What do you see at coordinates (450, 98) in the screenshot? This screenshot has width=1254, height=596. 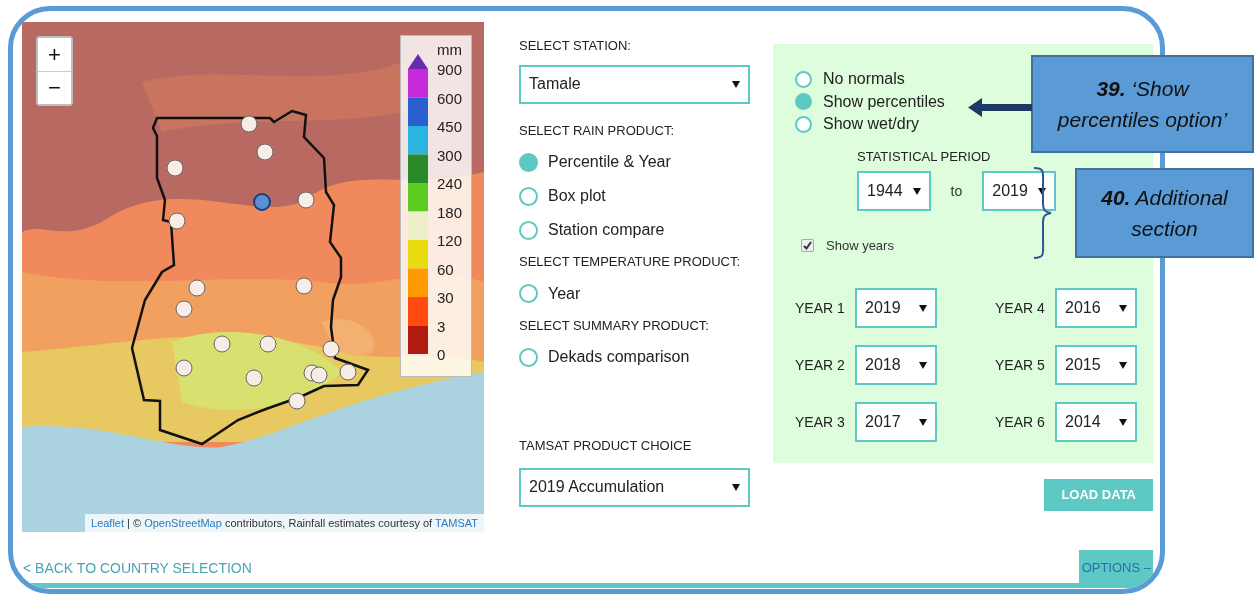 I see `legend-label: 600` at bounding box center [450, 98].